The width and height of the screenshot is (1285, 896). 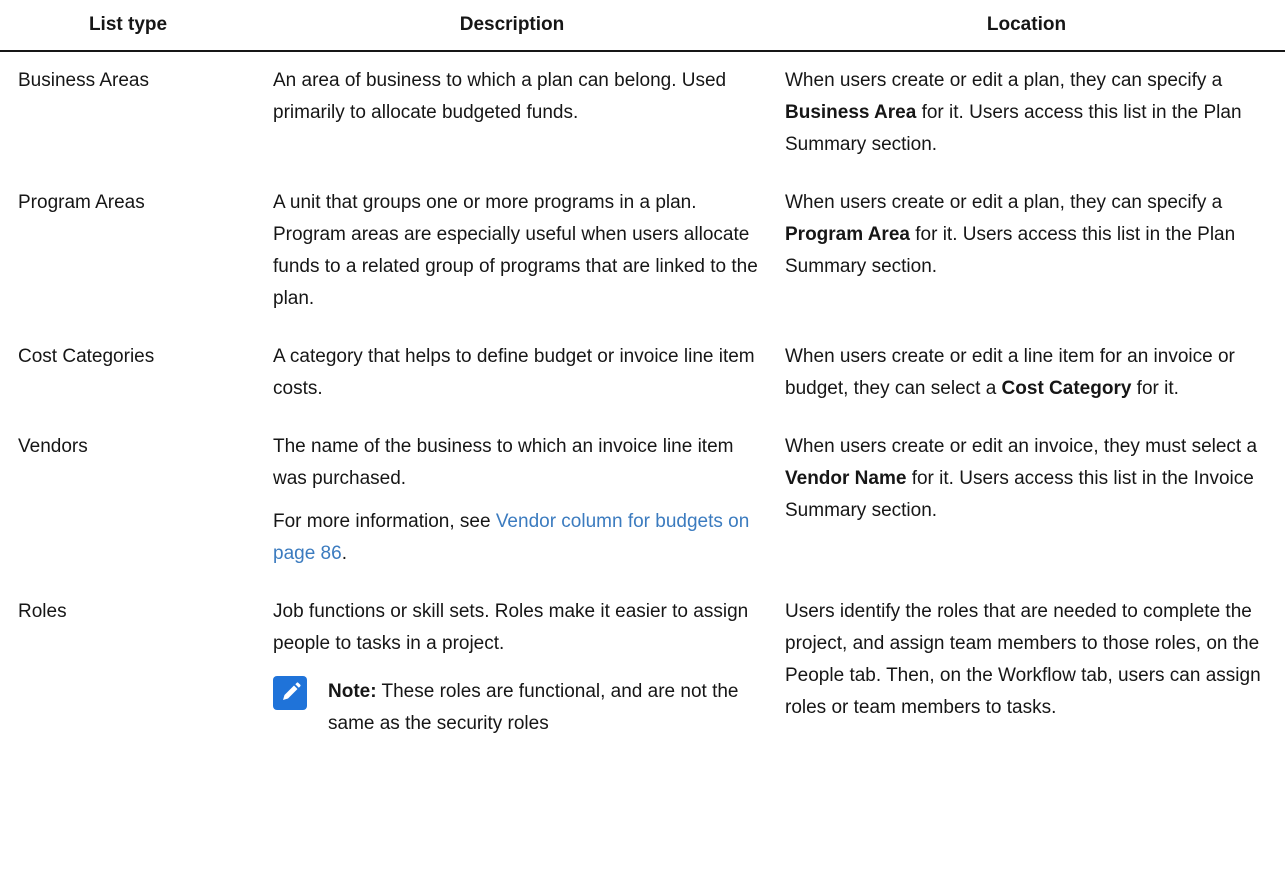 I want to click on pencil-icon, so click(x=290, y=693).